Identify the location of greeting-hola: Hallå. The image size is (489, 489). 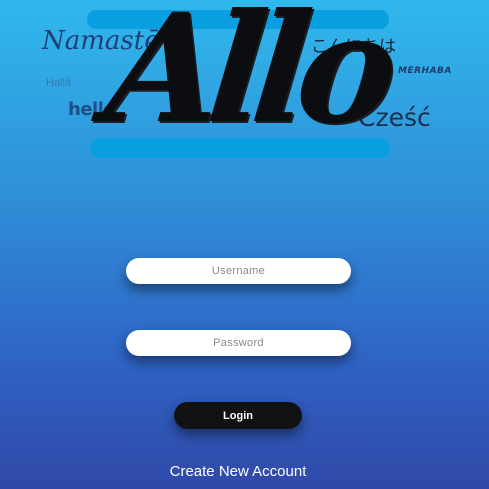
(59, 83).